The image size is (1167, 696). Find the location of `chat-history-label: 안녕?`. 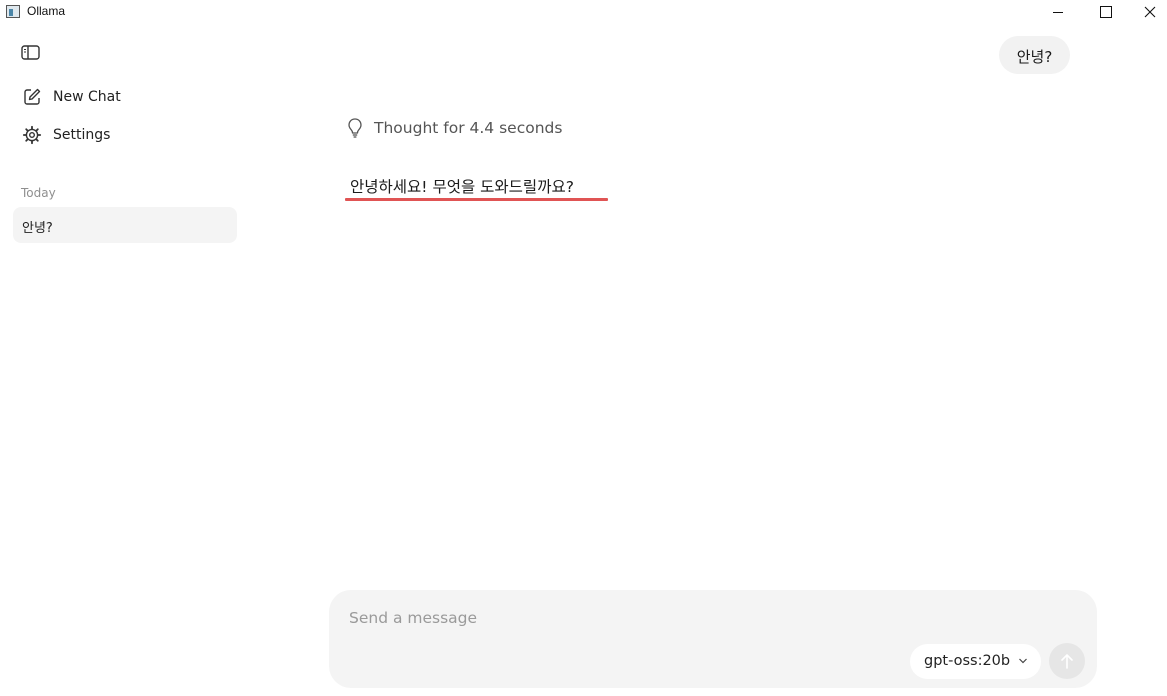

chat-history-label: 안녕? is located at coordinates (37, 228).